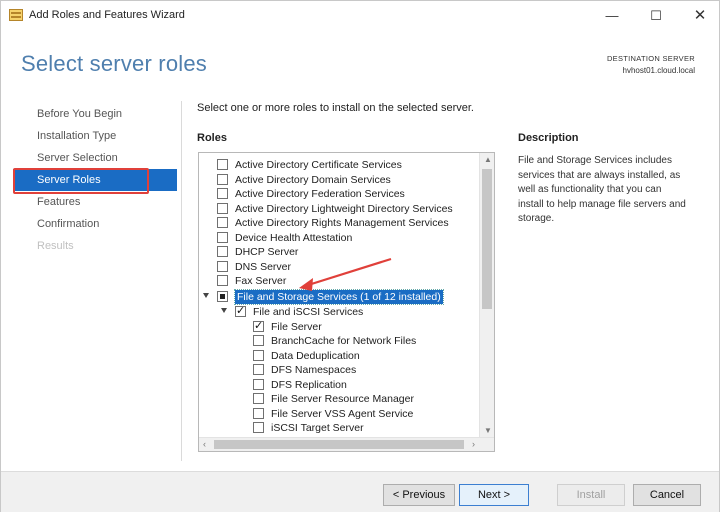 The width and height of the screenshot is (720, 512). Describe the element at coordinates (342, 413) in the screenshot. I see `role-label: File Server VSS Agent Service` at that location.